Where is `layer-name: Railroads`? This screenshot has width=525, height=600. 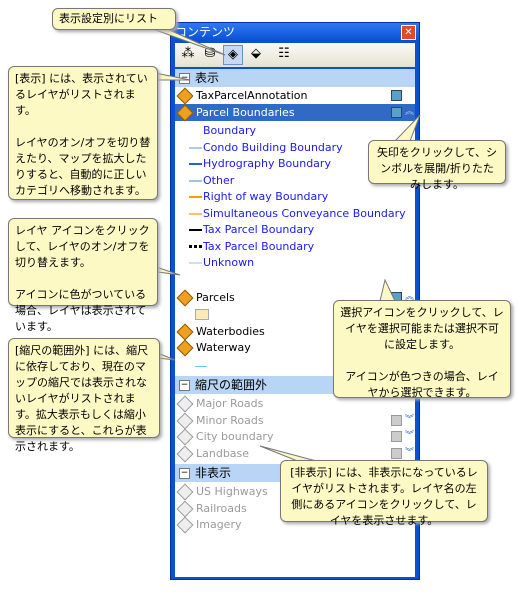 layer-name: Railroads is located at coordinates (221, 508).